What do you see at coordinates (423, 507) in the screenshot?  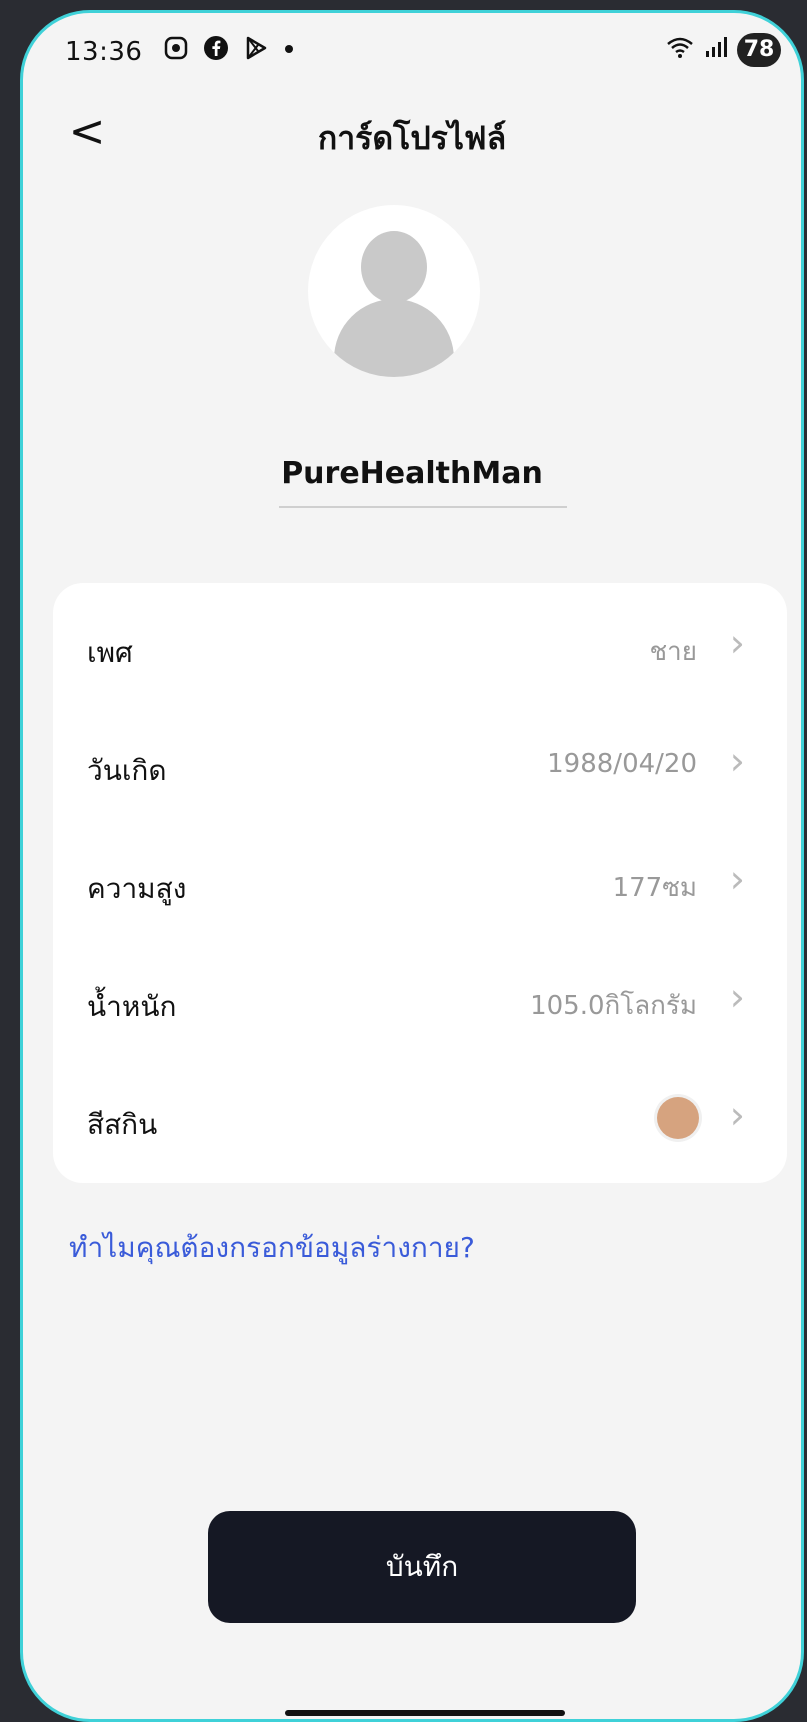 I see `username-underline` at bounding box center [423, 507].